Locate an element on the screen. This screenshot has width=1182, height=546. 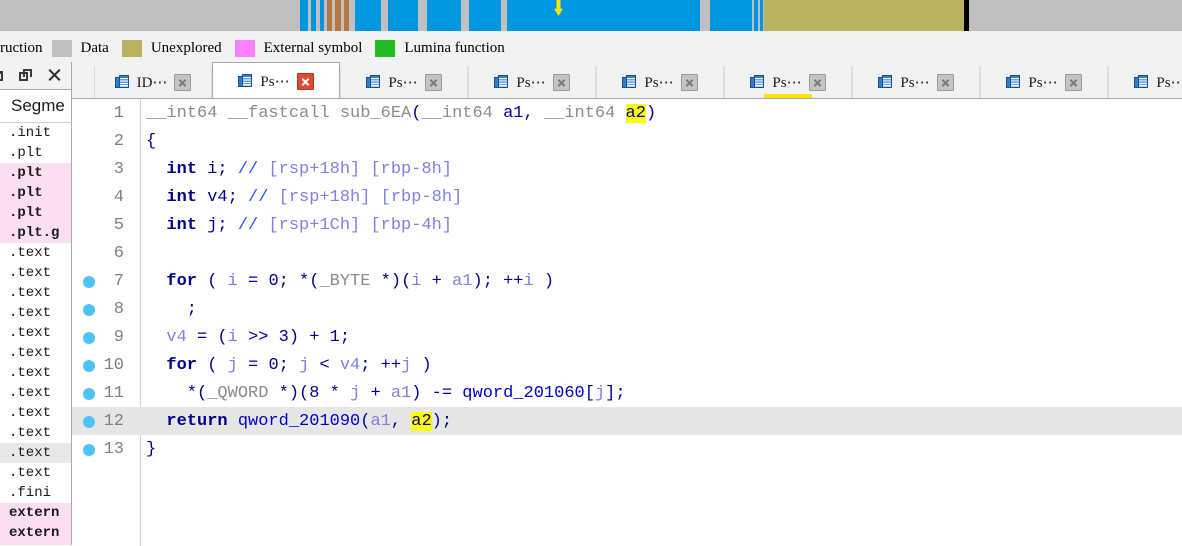
close-window-icon is located at coordinates (54, 75).